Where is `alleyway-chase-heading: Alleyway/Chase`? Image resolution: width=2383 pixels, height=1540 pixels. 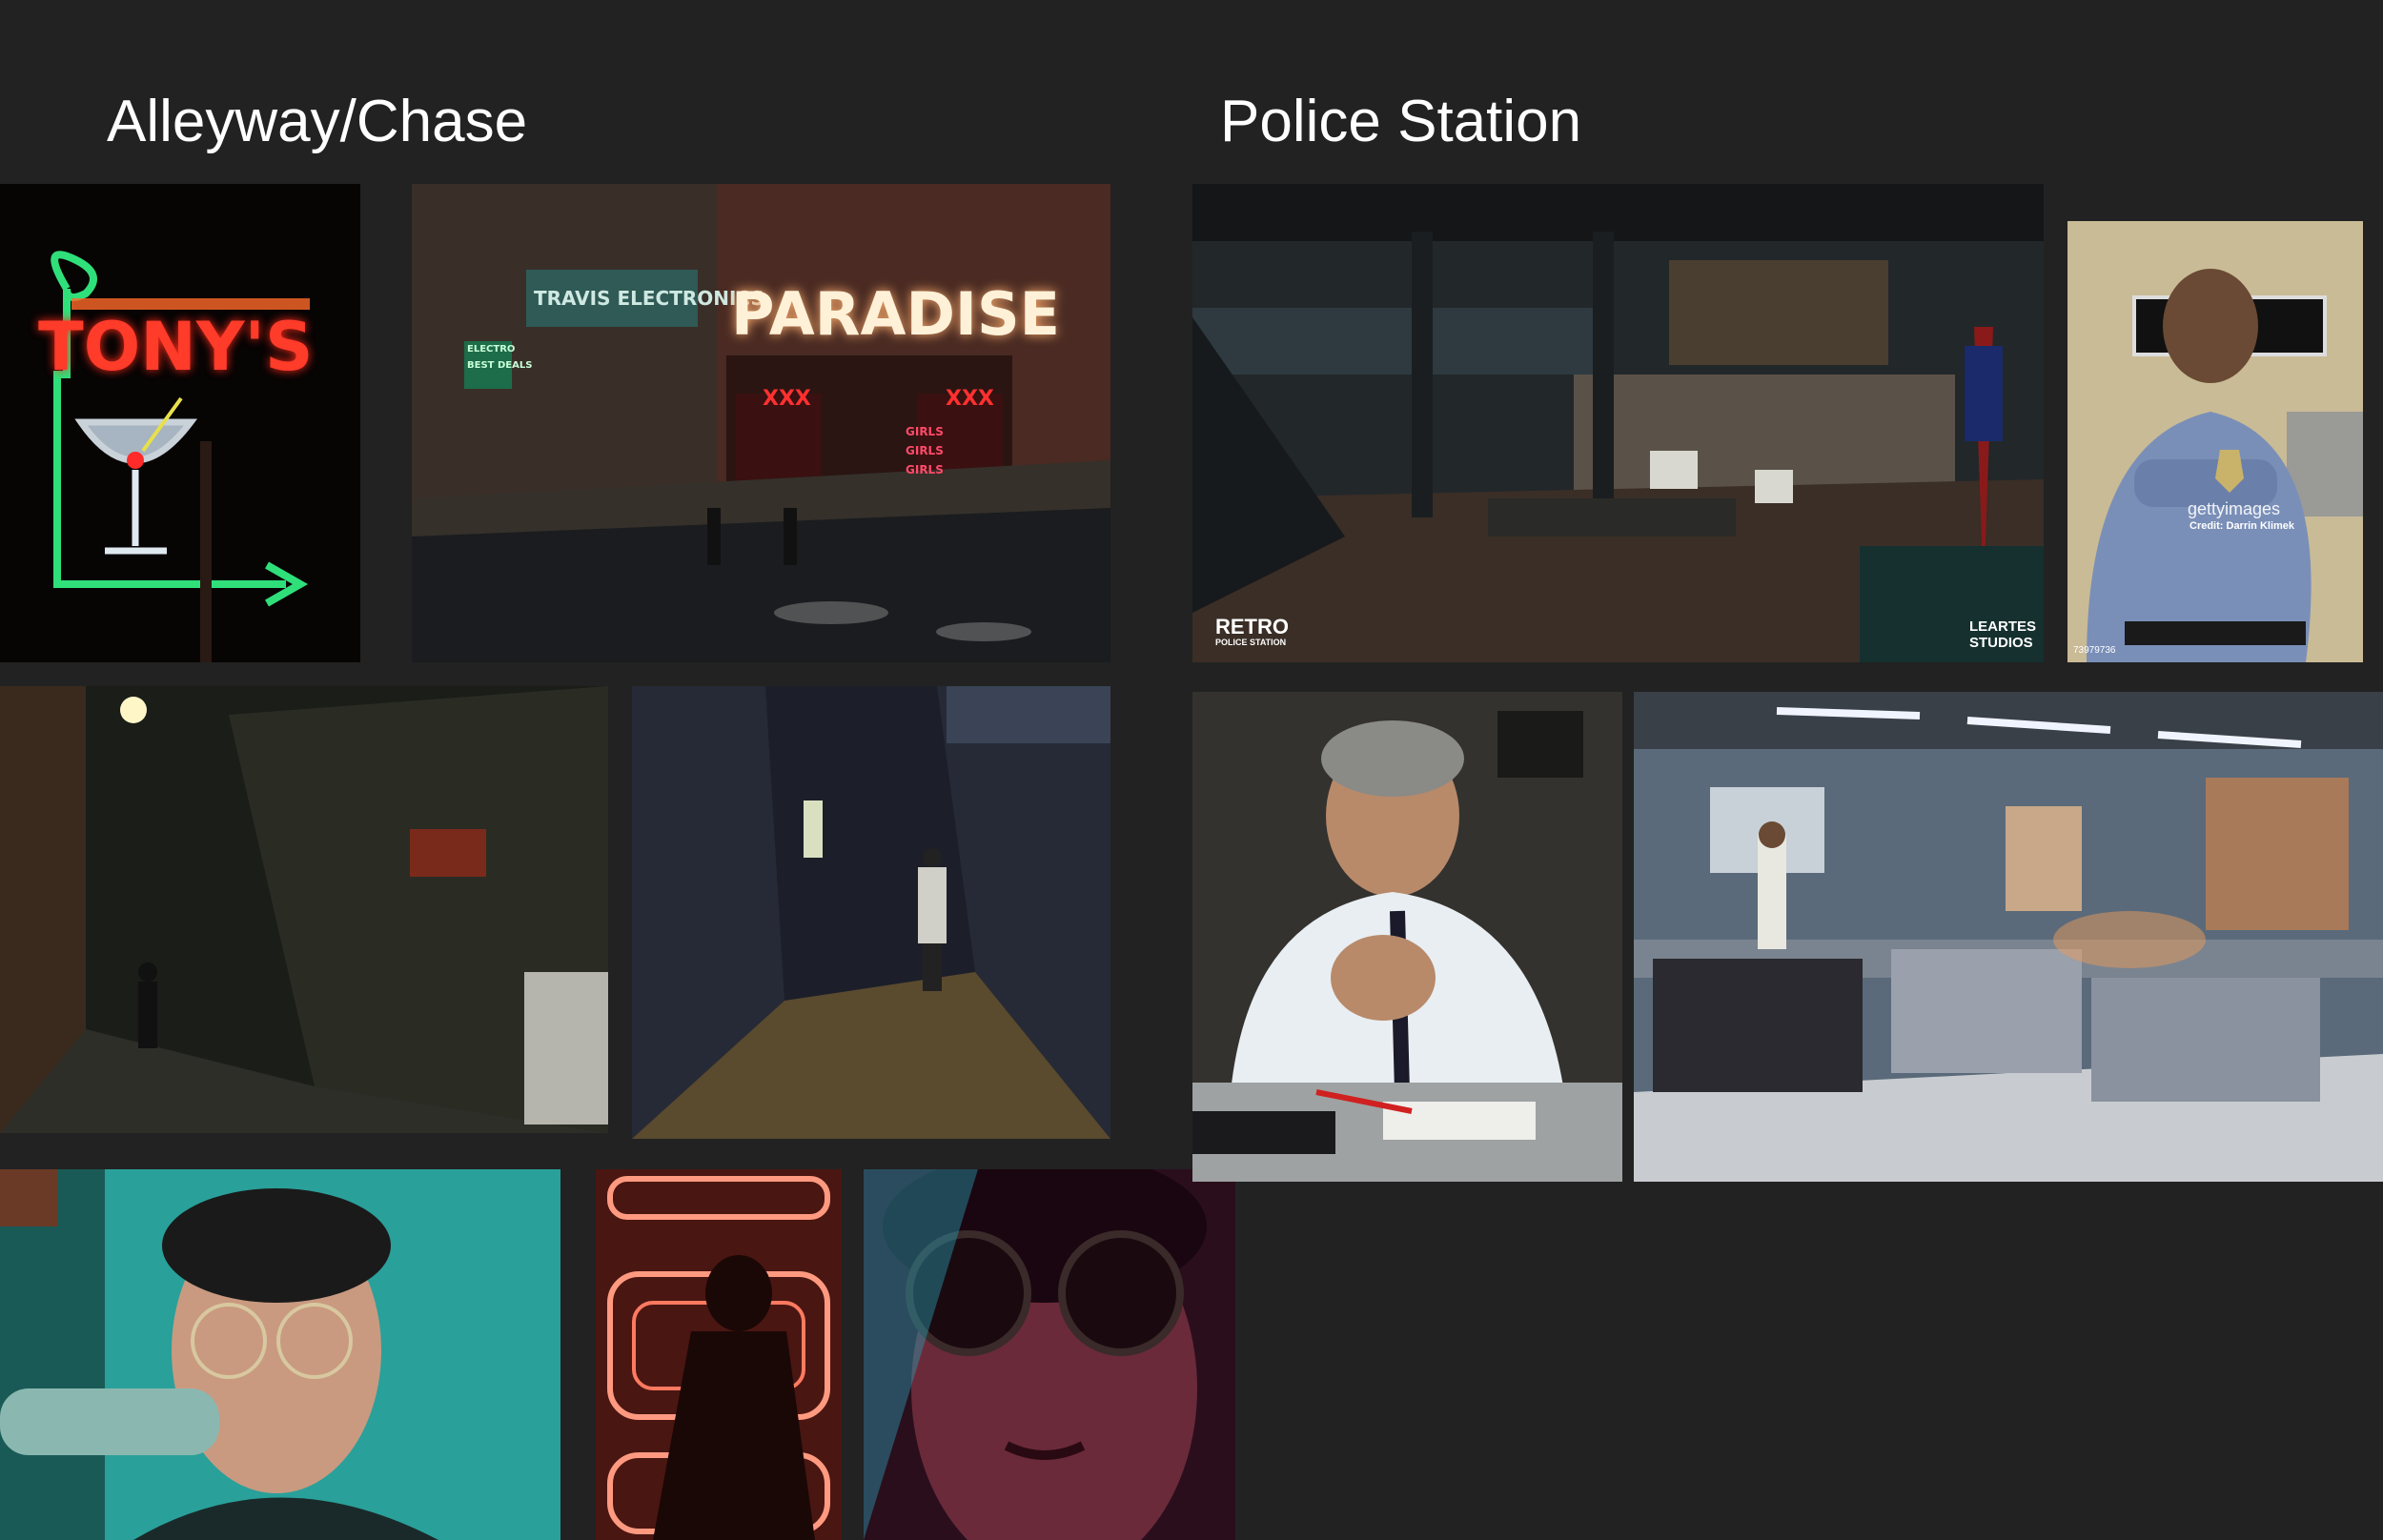
alleyway-chase-heading: Alleyway/Chase is located at coordinates (317, 121).